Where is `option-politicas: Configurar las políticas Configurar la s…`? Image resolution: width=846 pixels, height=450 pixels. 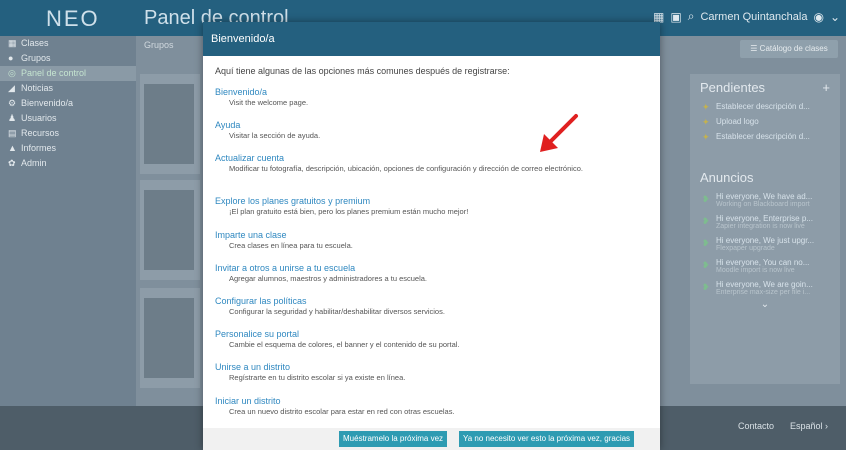
option-politicas: Configurar las políticas Configurar la s… is located at coordinates (437, 311).